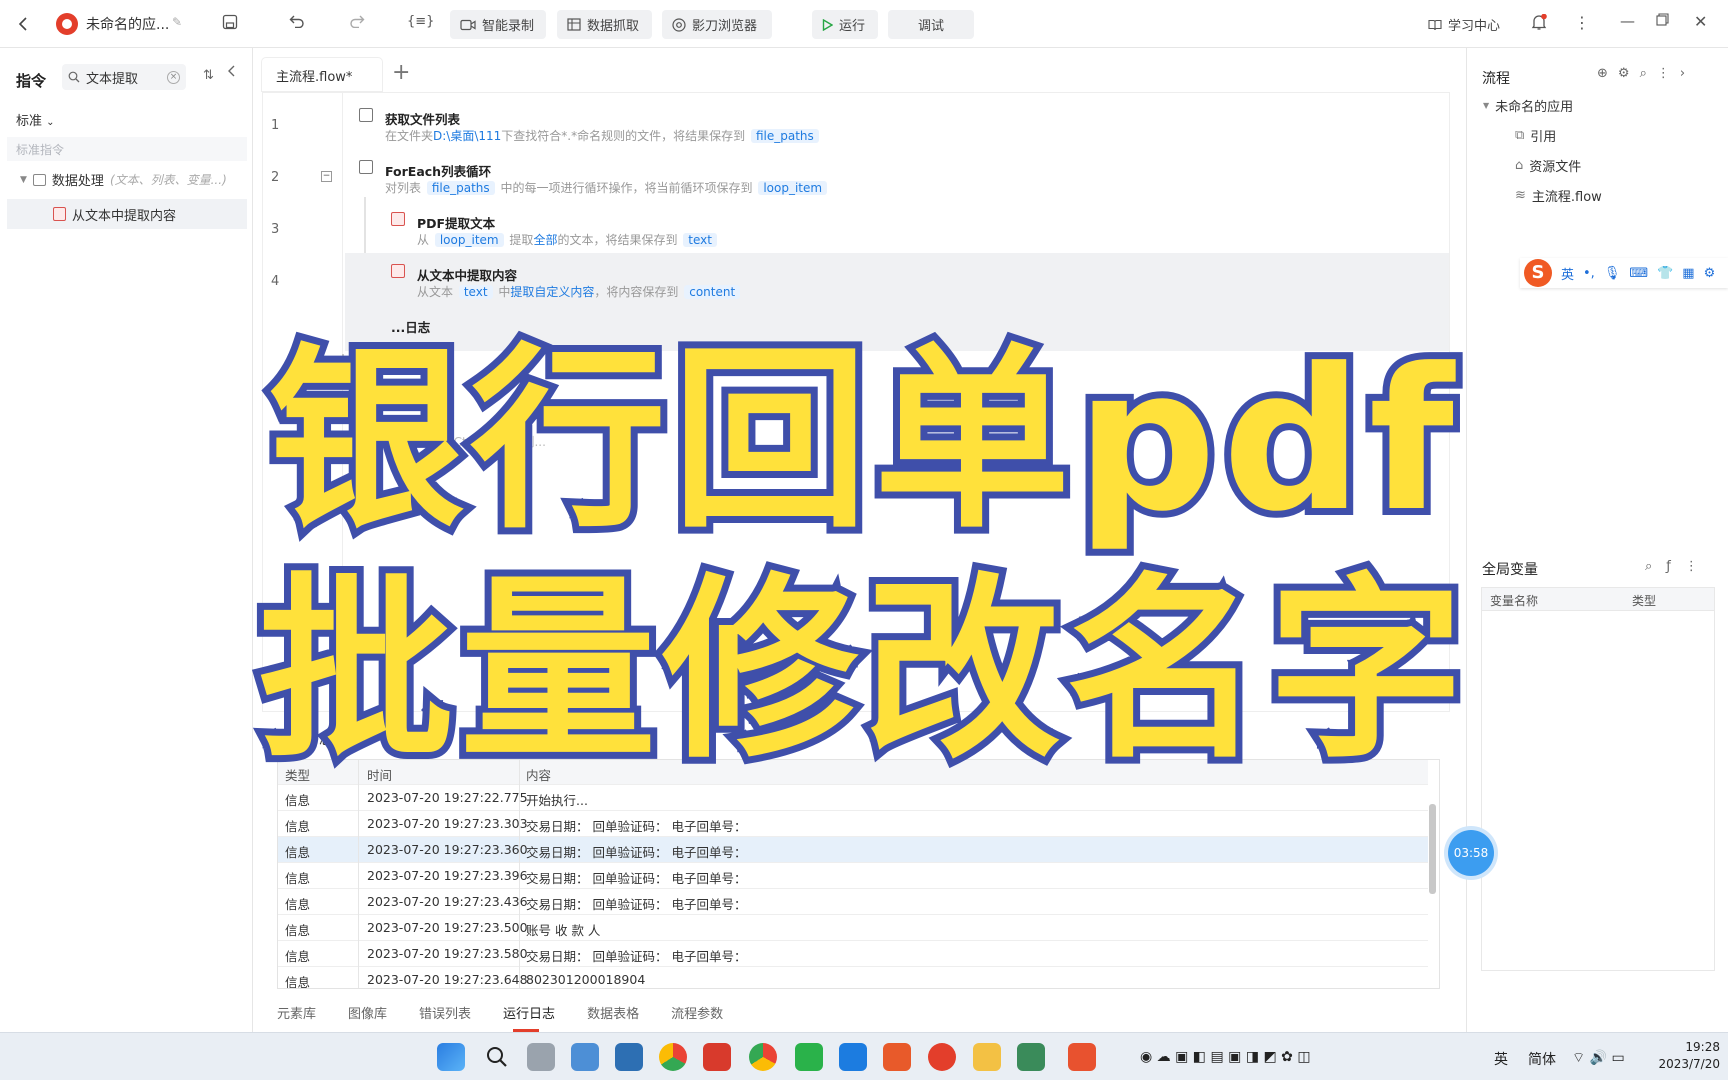 This screenshot has height=1080, width=1728. Describe the element at coordinates (366, 115) in the screenshot. I see `file-list-icon` at that location.